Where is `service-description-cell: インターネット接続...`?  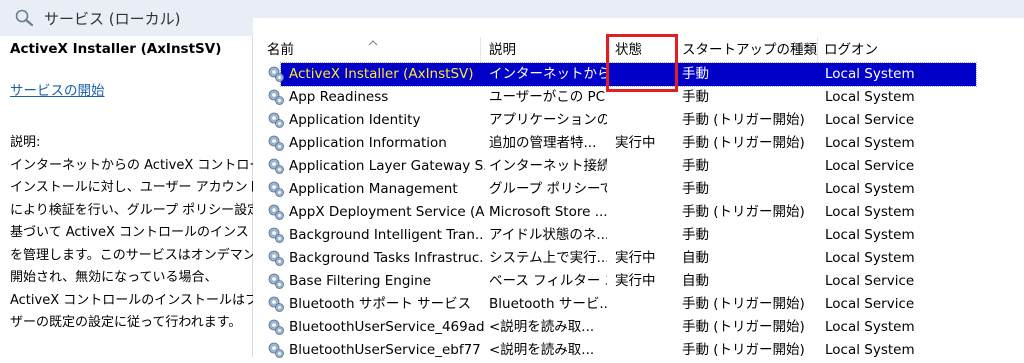
service-description-cell: インターネット接続... is located at coordinates (548, 166).